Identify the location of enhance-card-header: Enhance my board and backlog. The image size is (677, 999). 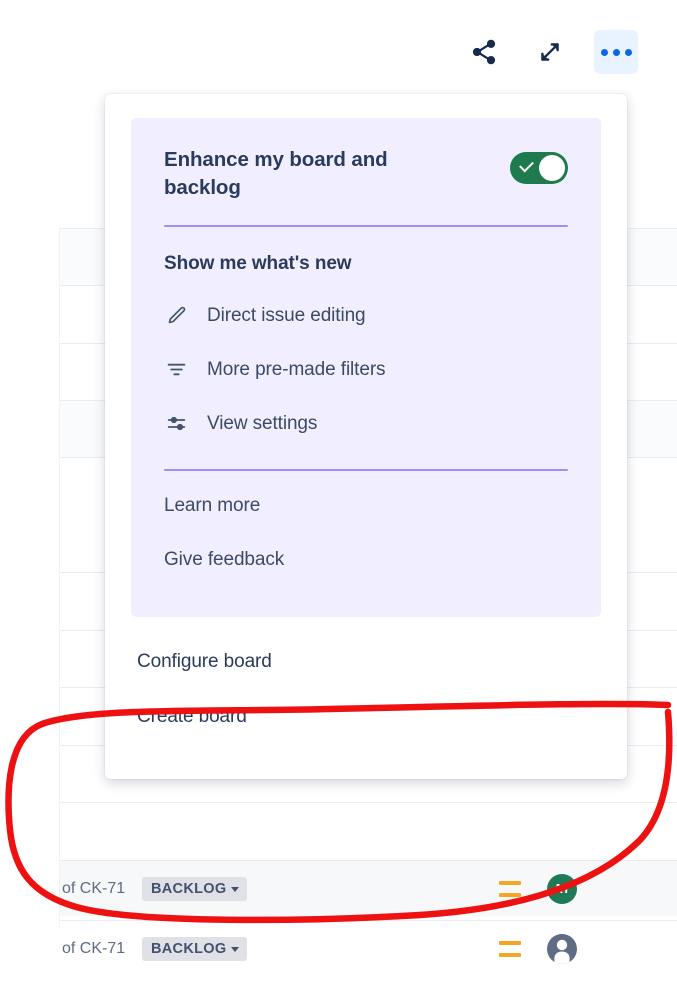
(366, 174).